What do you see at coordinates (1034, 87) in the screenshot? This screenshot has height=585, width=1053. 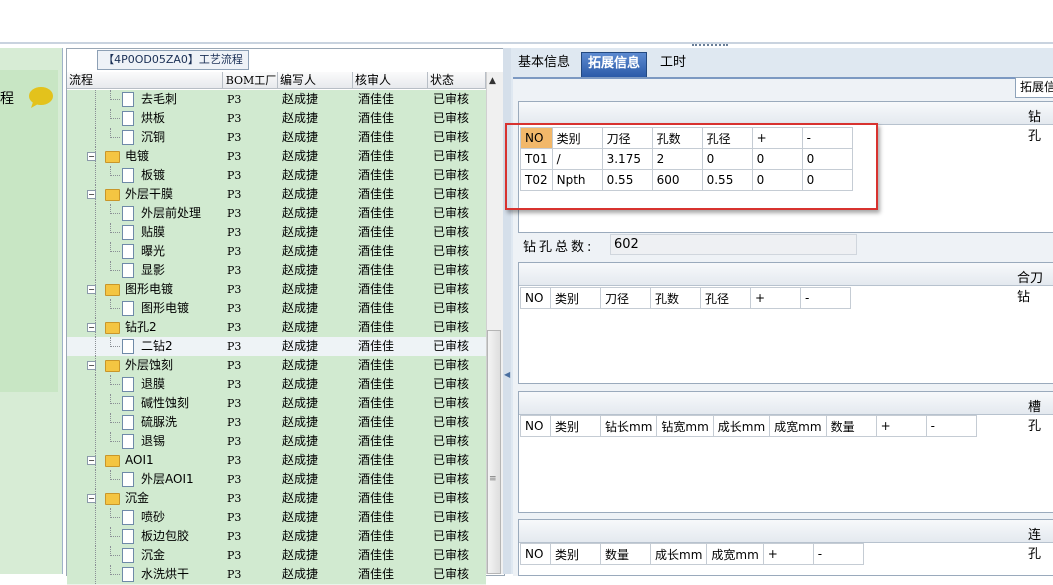 I see `sub-tab-extended: 拓展信` at bounding box center [1034, 87].